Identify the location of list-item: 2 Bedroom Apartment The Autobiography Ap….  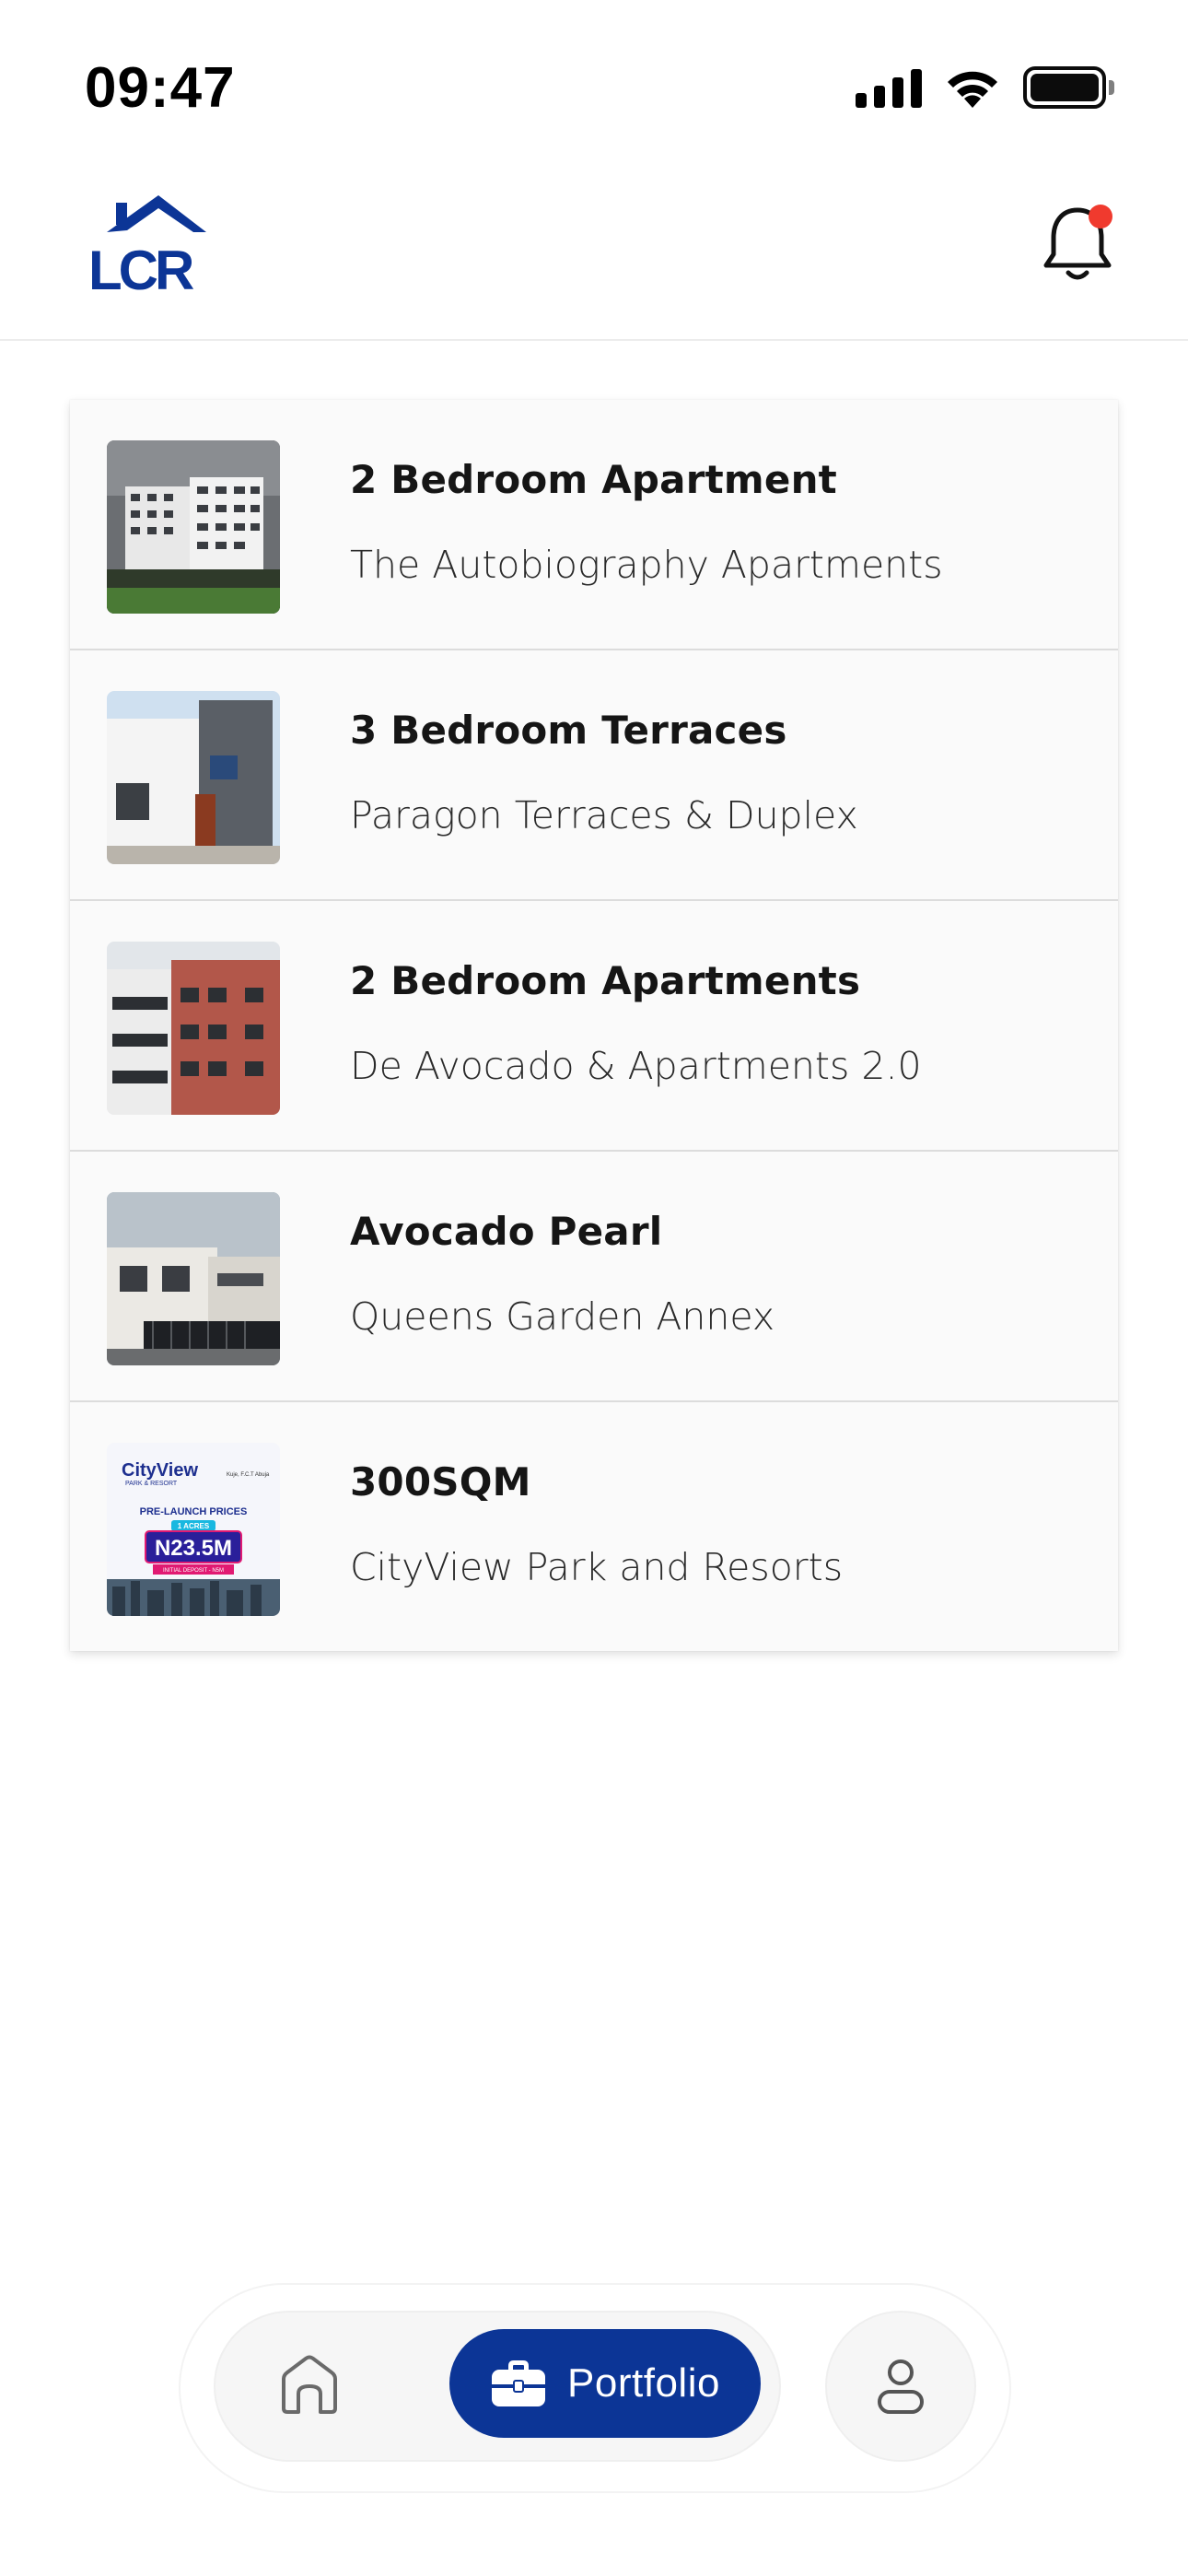
(594, 525).